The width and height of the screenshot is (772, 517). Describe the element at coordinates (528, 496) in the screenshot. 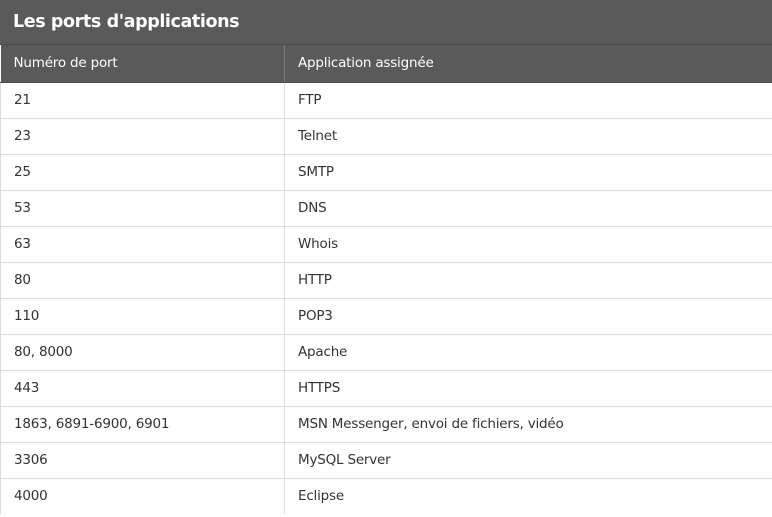

I see `application-cell: Eclipse` at that location.